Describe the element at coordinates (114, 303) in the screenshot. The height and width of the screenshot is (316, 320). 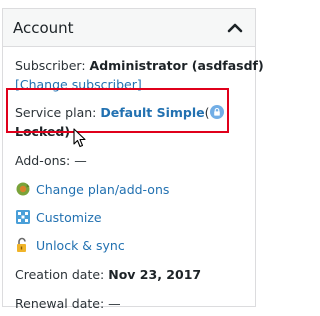
I see `renewal-date-value: —` at that location.